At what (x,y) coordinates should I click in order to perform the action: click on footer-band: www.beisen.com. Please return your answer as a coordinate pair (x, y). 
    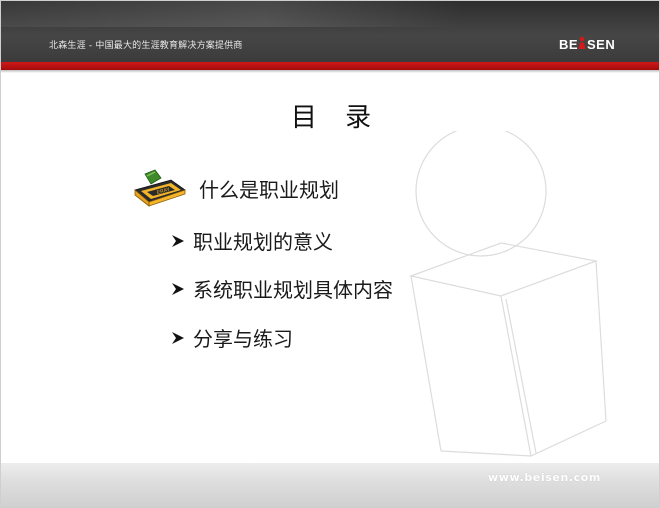
    Looking at the image, I should click on (330, 485).